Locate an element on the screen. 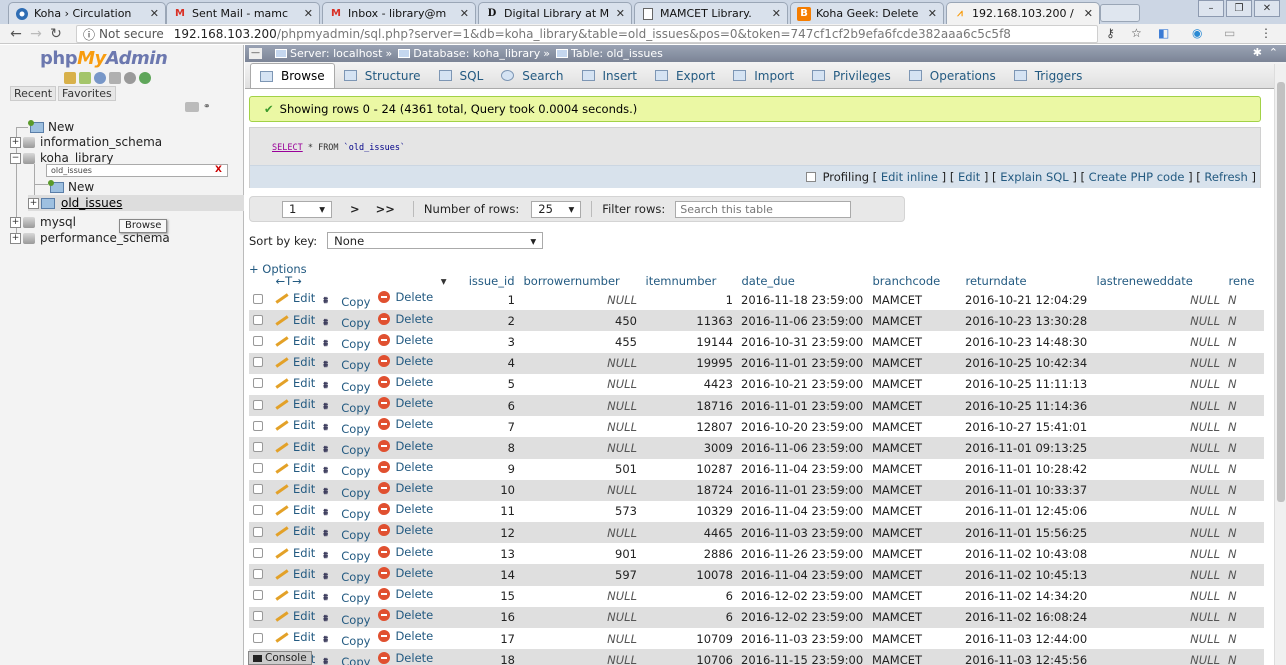 This screenshot has width=1286, height=665. extension-icon: ◧ is located at coordinates (1163, 33).